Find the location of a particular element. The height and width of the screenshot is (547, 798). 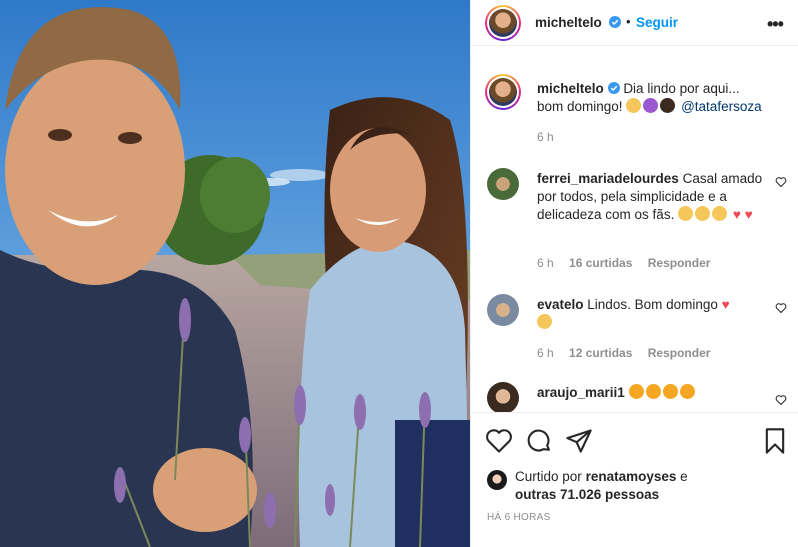

comment-username: evatelo is located at coordinates (560, 304).